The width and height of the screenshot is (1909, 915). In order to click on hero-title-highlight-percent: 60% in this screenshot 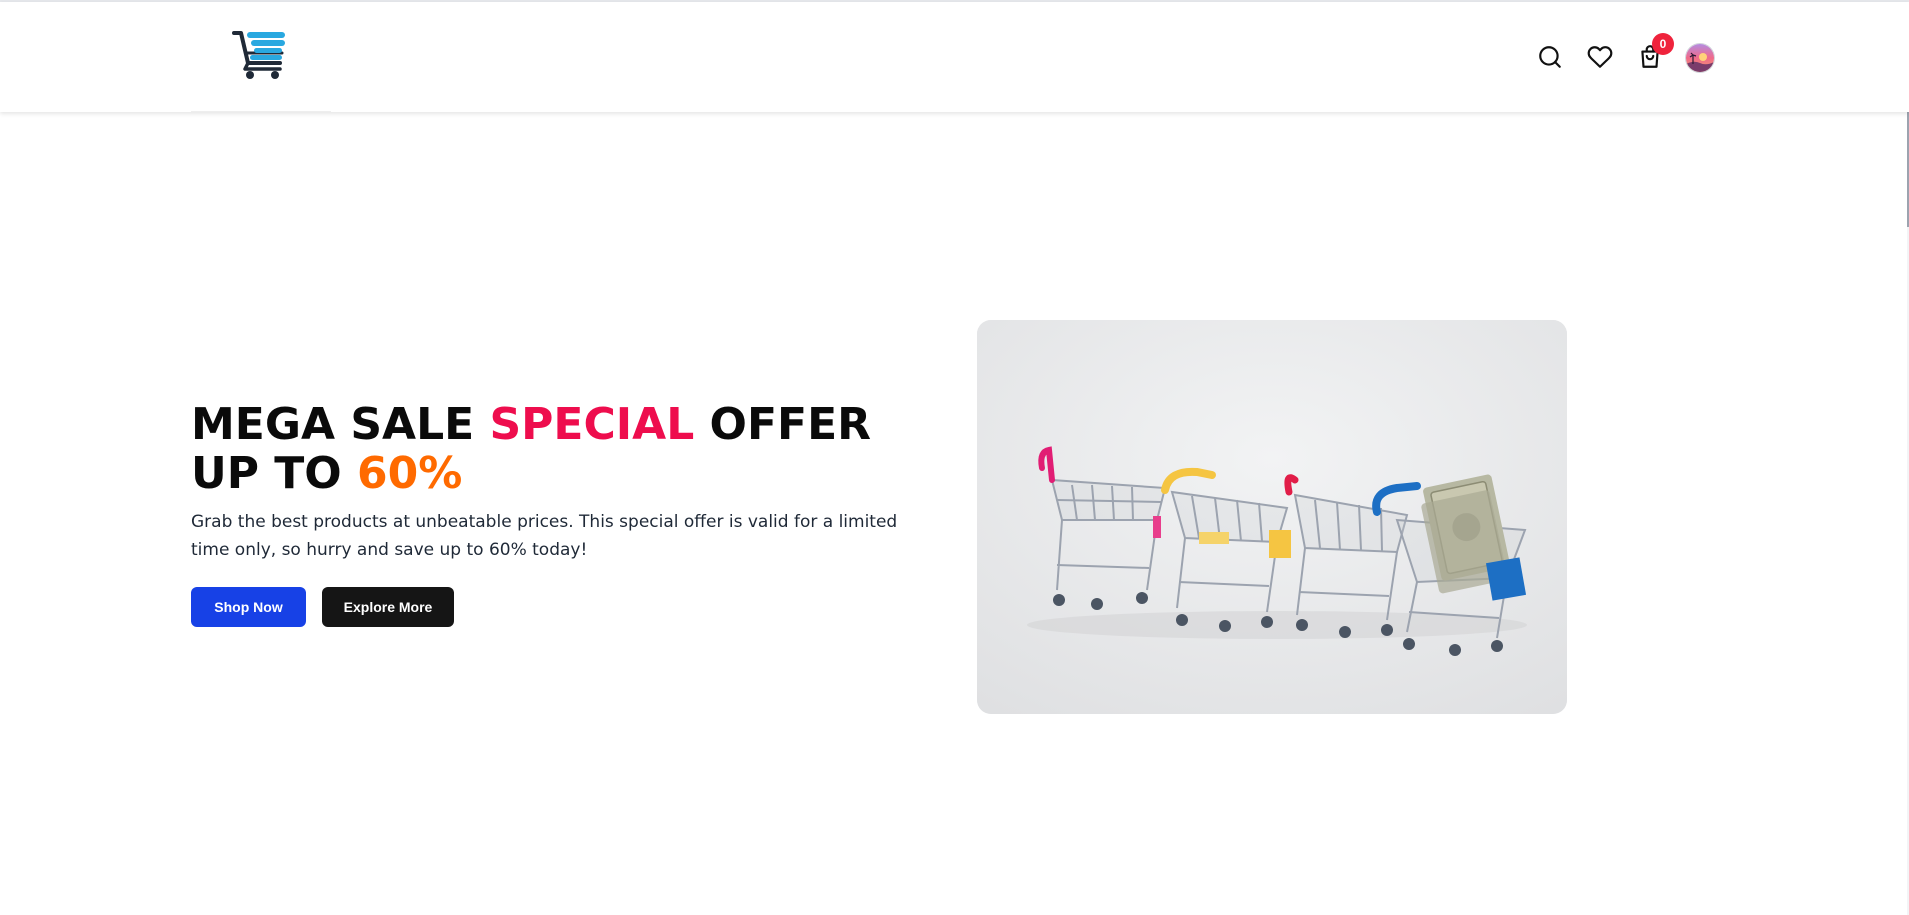, I will do `click(410, 473)`.